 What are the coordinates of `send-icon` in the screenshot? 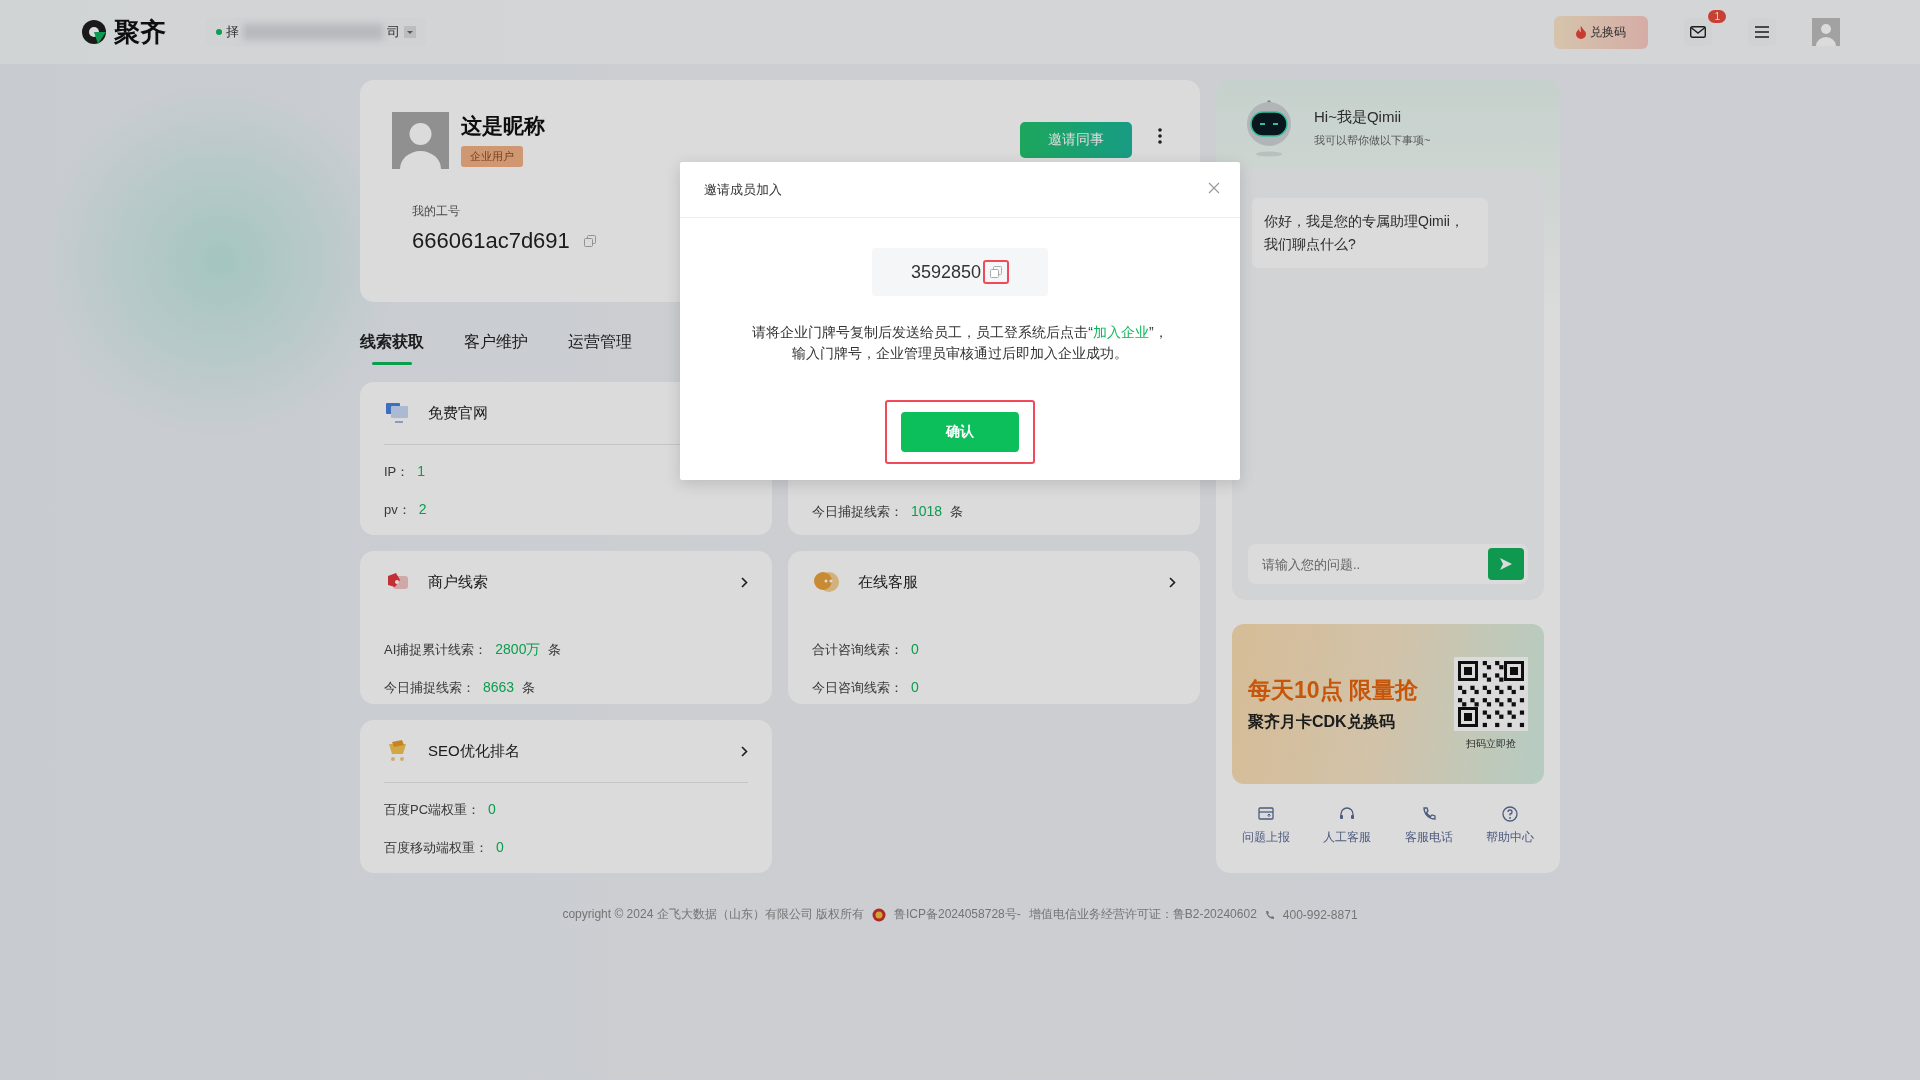 It's located at (1506, 564).